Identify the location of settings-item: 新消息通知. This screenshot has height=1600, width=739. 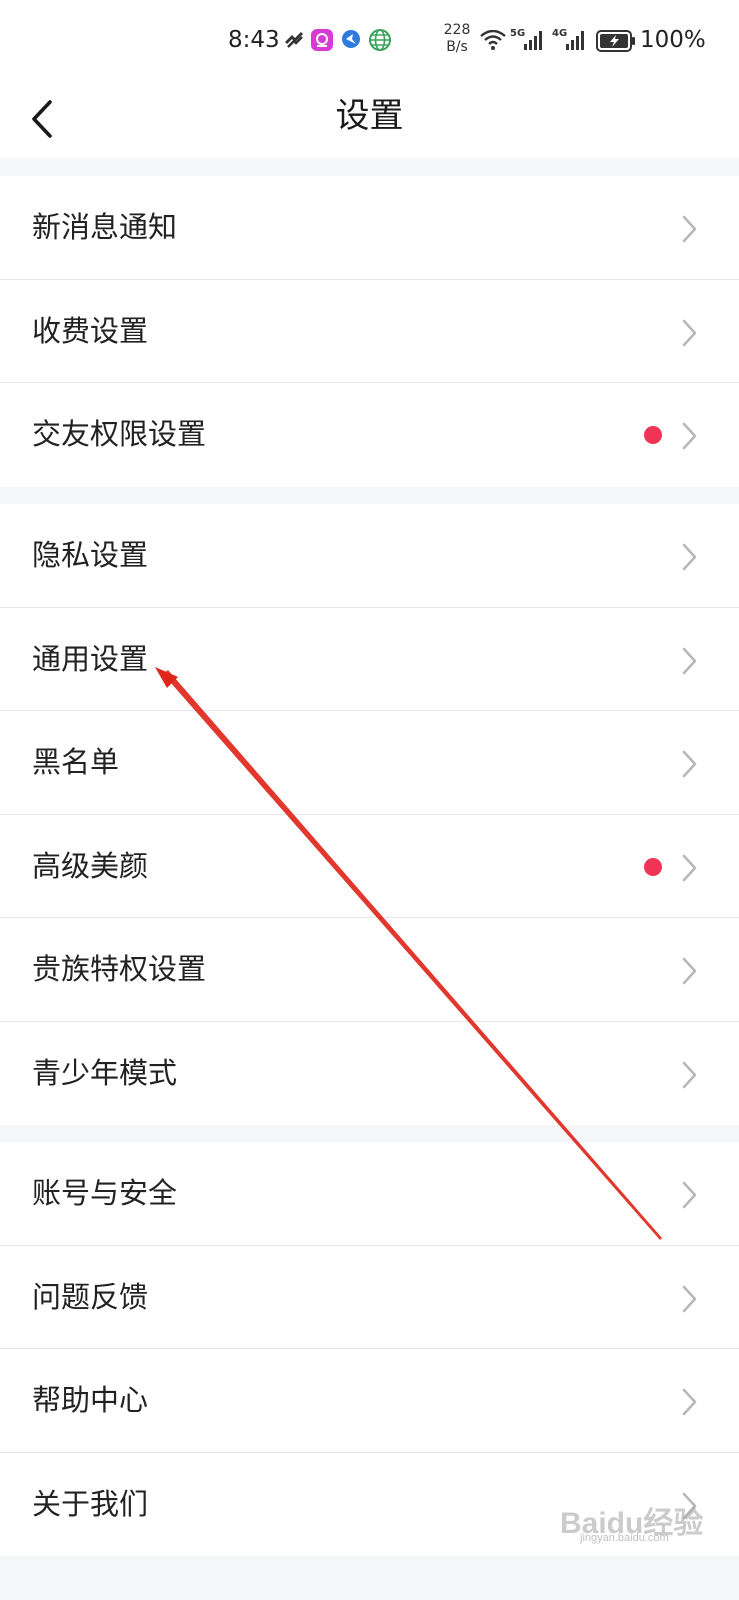
(369, 228).